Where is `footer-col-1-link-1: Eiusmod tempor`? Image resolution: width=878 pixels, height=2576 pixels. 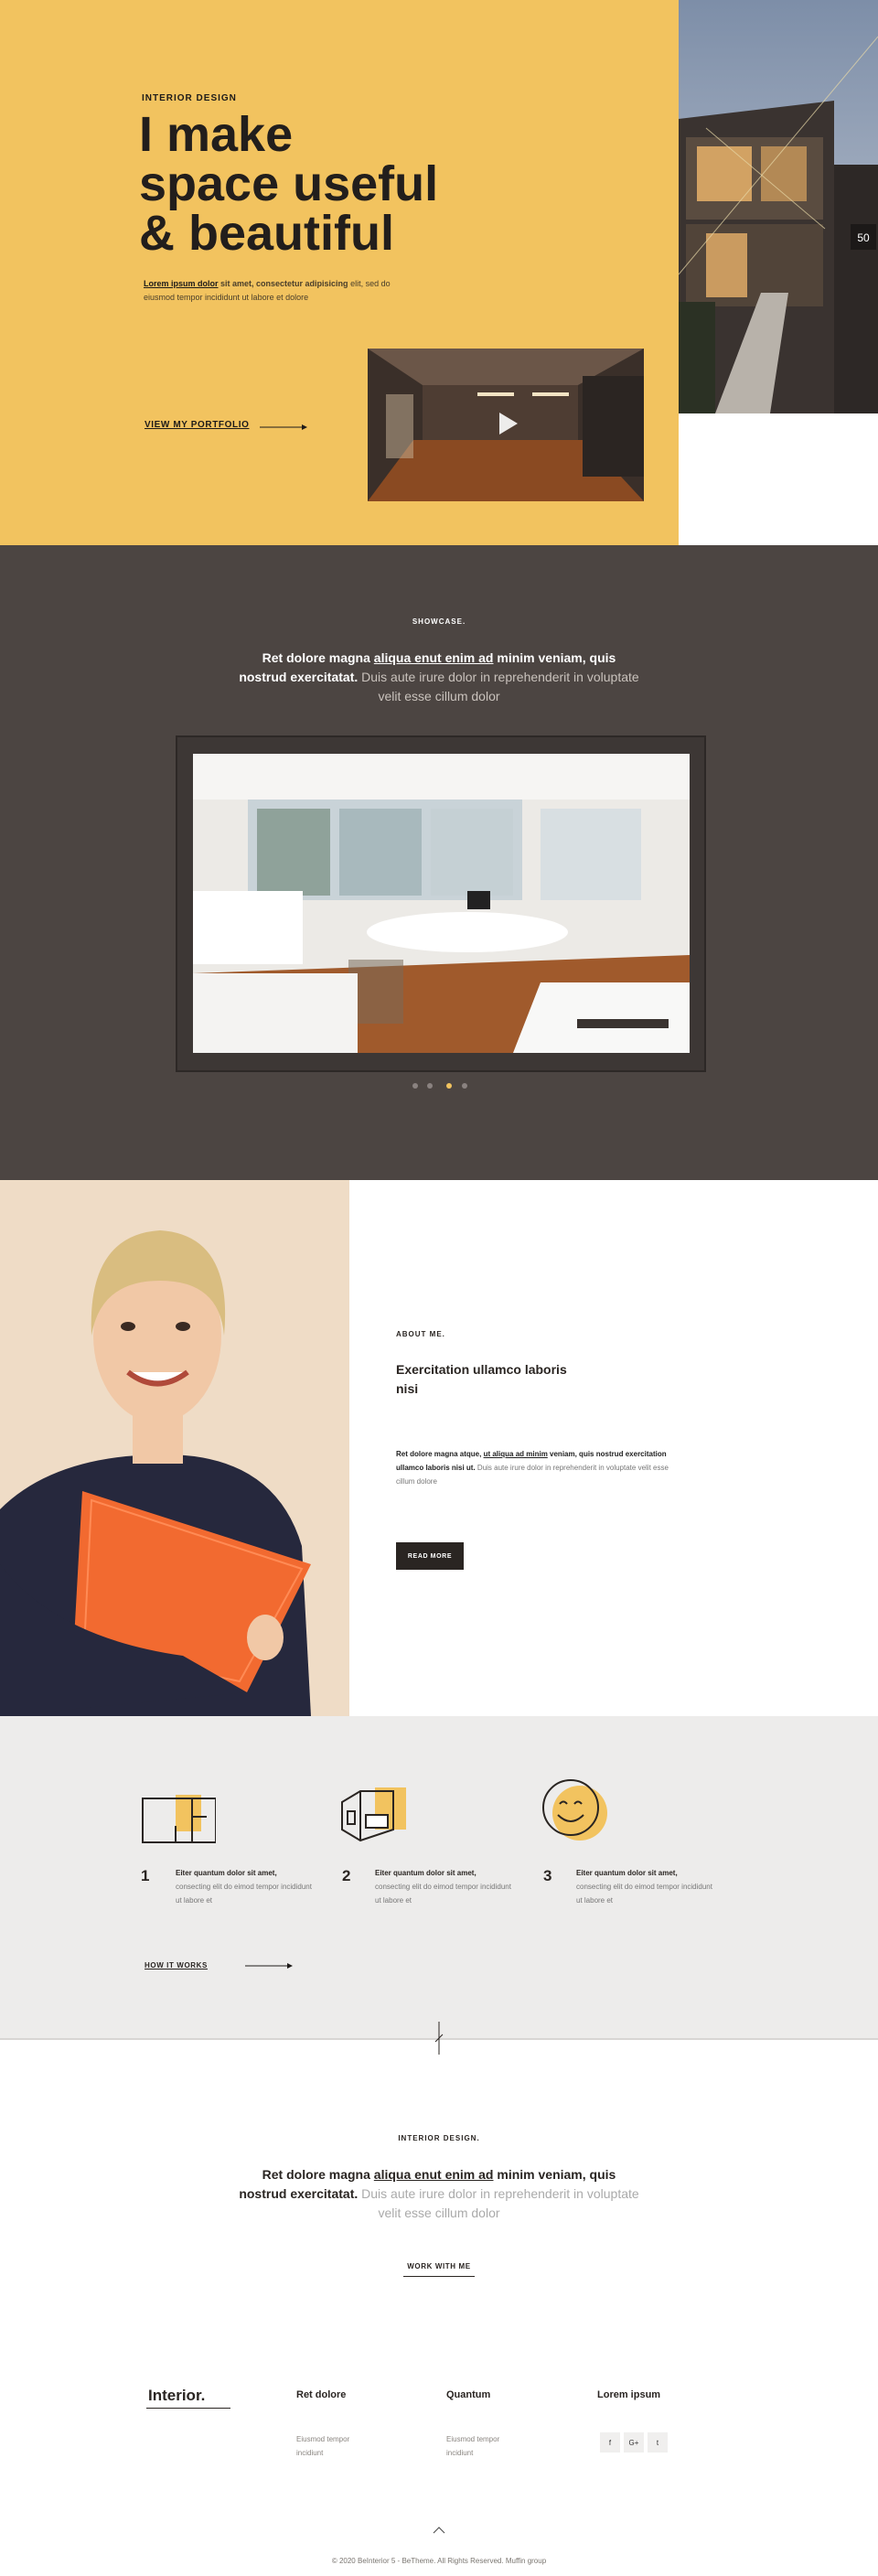 footer-col-1-link-1: Eiusmod tempor is located at coordinates (322, 2440).